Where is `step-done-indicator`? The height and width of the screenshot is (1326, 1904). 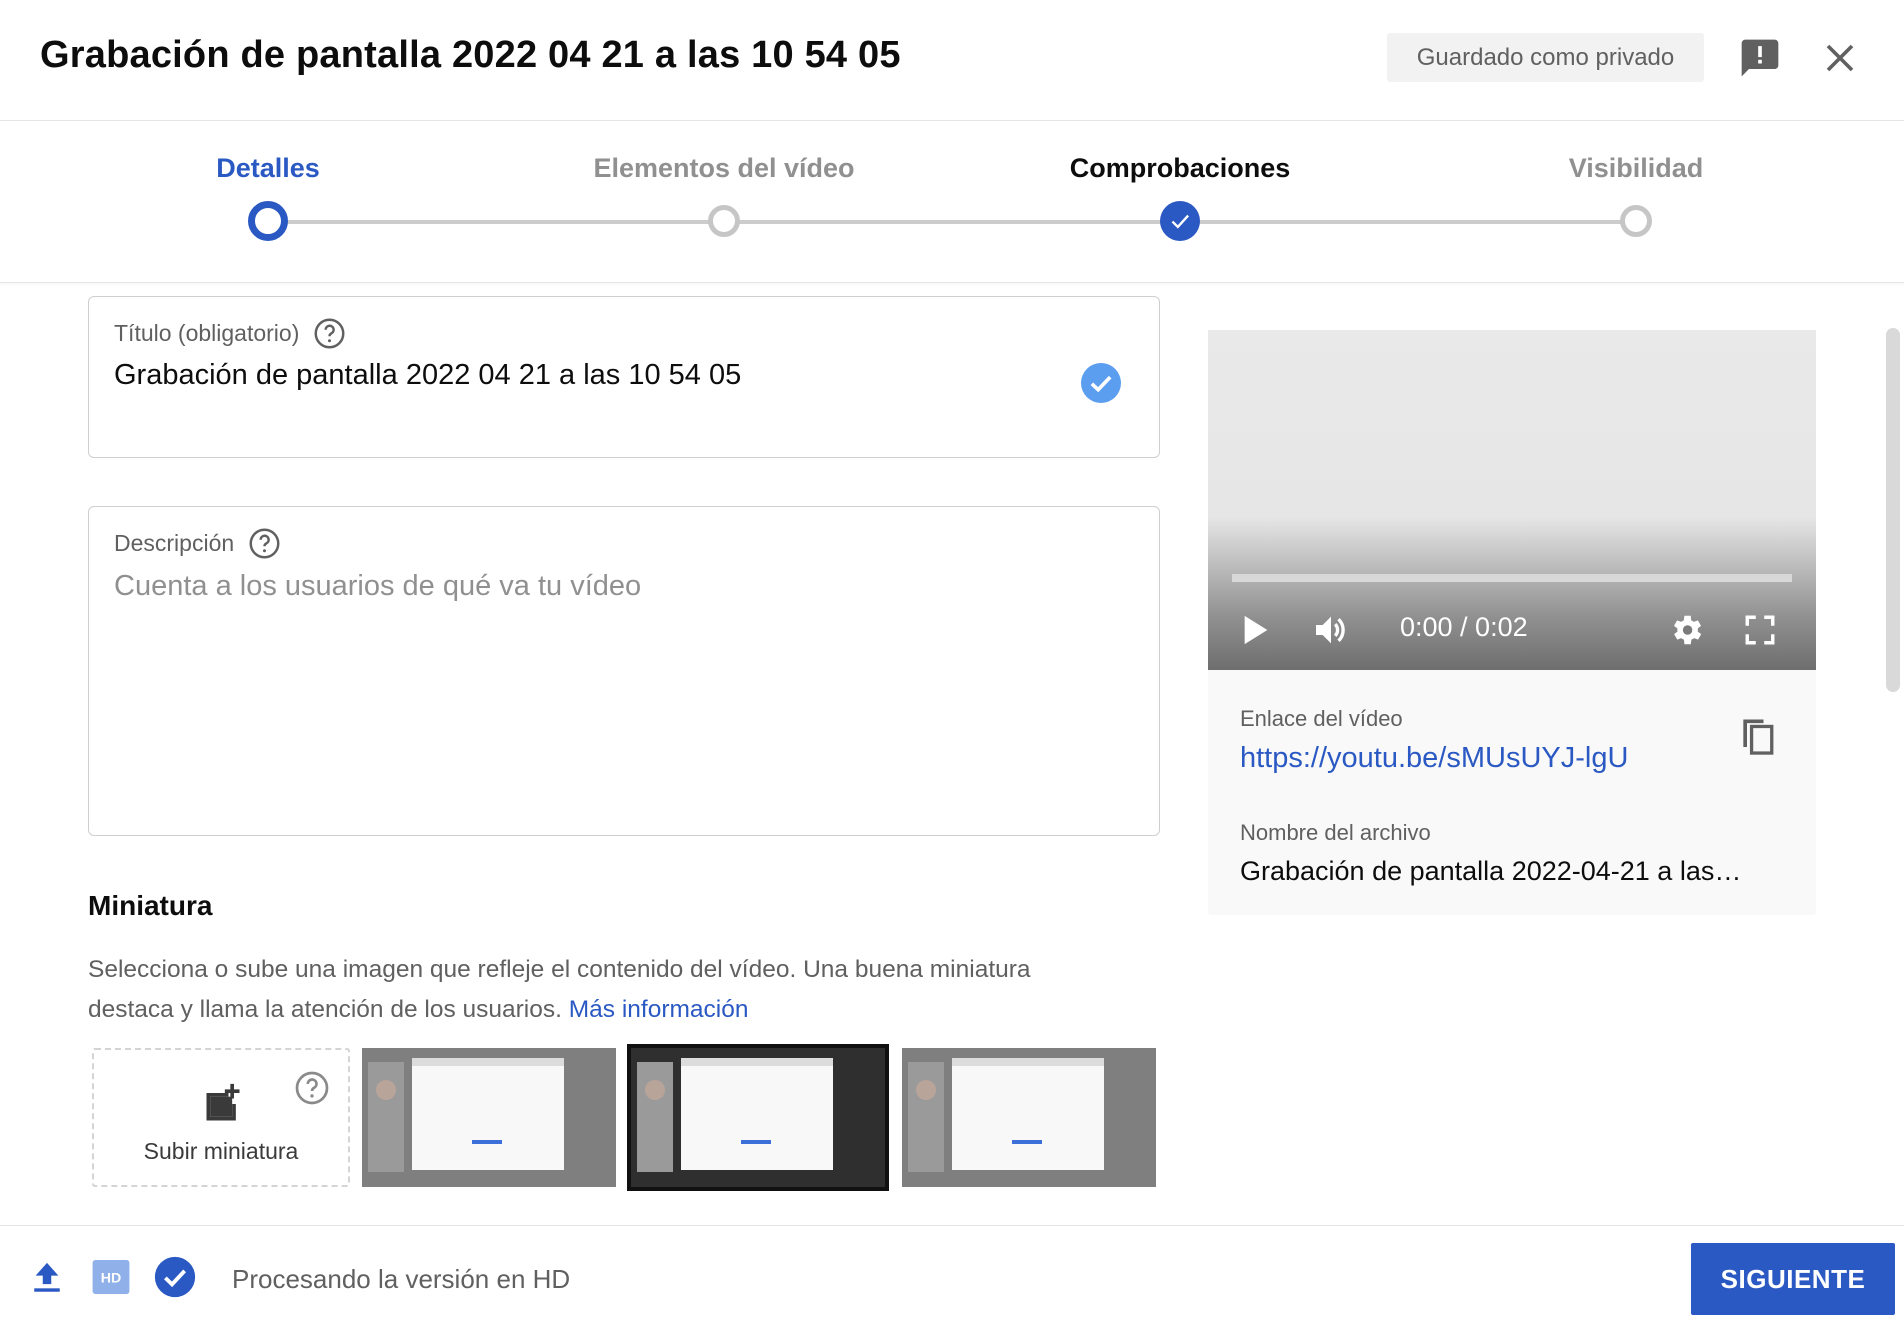
step-done-indicator is located at coordinates (1180, 221).